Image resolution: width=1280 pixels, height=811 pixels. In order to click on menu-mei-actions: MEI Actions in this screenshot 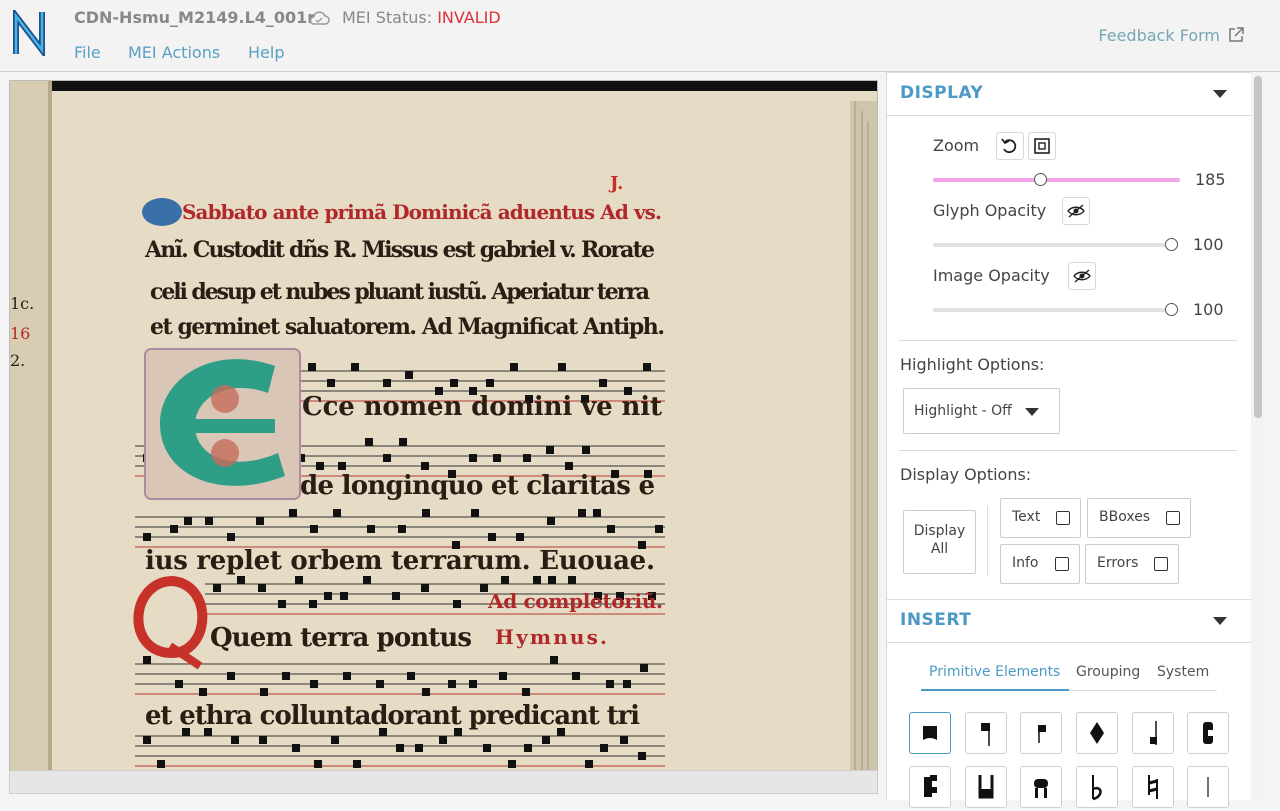, I will do `click(174, 52)`.